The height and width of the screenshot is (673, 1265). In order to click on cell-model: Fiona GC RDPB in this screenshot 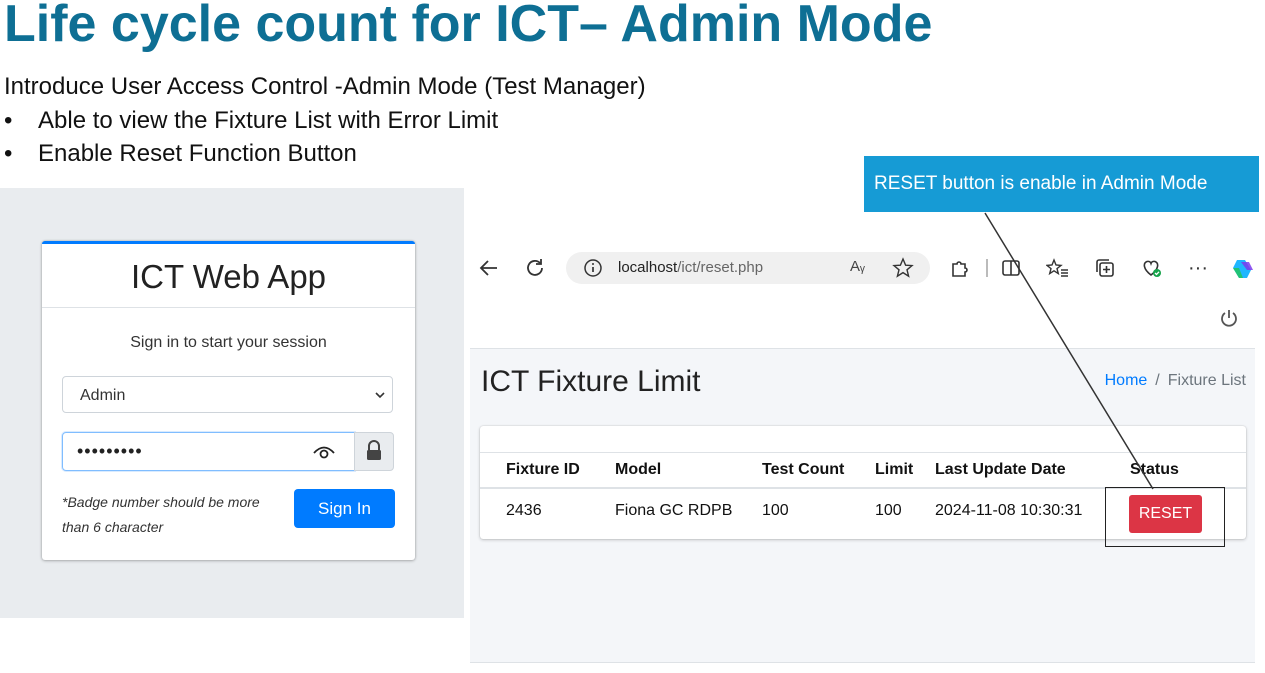, I will do `click(674, 510)`.